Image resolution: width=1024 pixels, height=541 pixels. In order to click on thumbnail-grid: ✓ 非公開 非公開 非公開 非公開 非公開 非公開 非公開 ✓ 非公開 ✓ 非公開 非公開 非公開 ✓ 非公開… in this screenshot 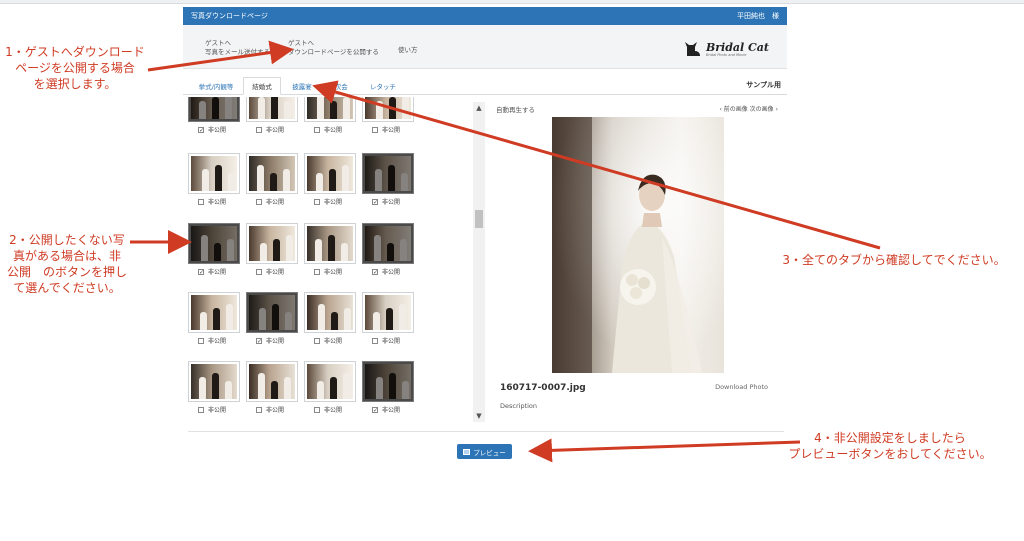, I will do `click(306, 257)`.